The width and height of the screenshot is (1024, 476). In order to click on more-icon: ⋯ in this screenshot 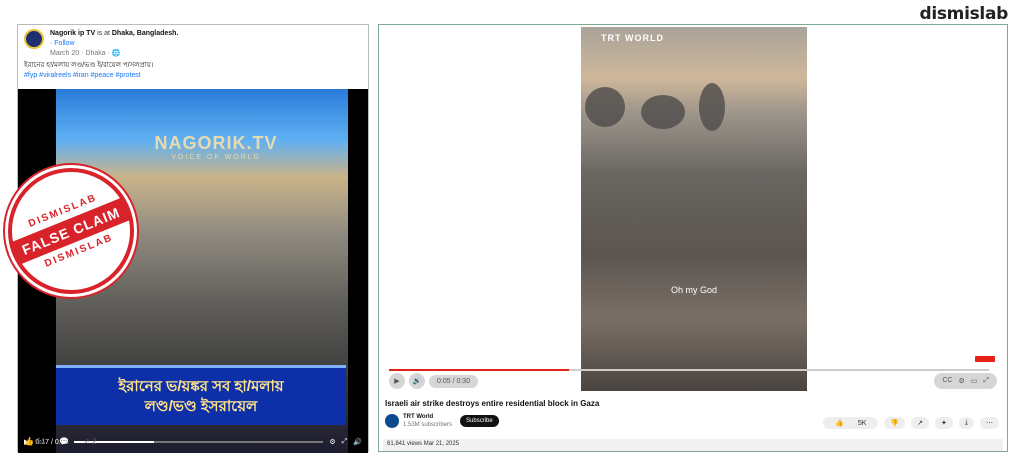, I will do `click(989, 423)`.